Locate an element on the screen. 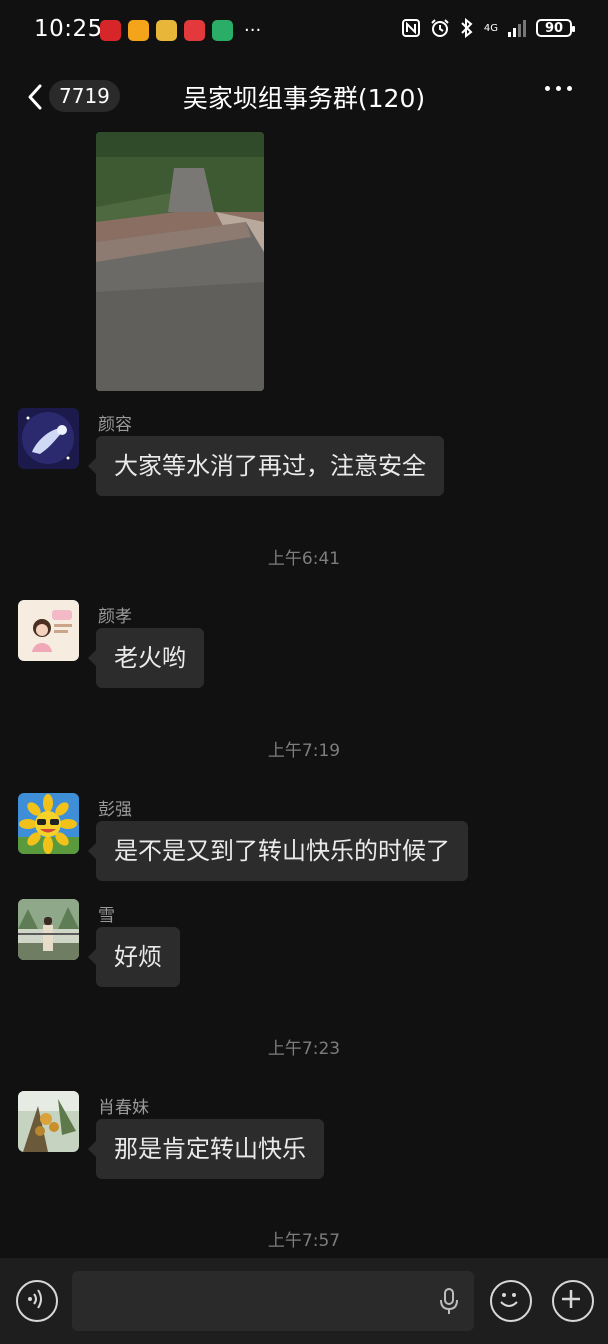 The width and height of the screenshot is (608, 1344). system-status: 4G 90 is located at coordinates (488, 28).